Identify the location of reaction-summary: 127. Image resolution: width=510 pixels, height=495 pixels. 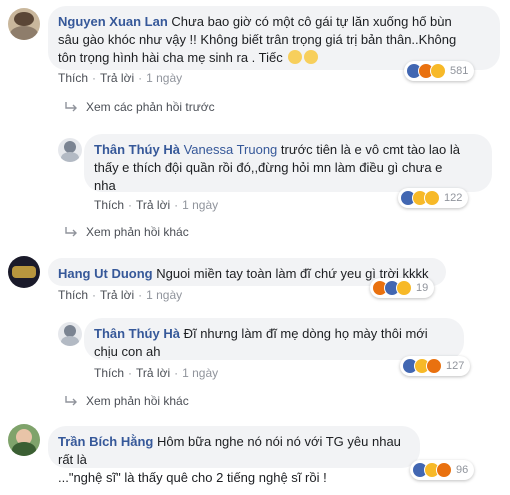
(435, 366).